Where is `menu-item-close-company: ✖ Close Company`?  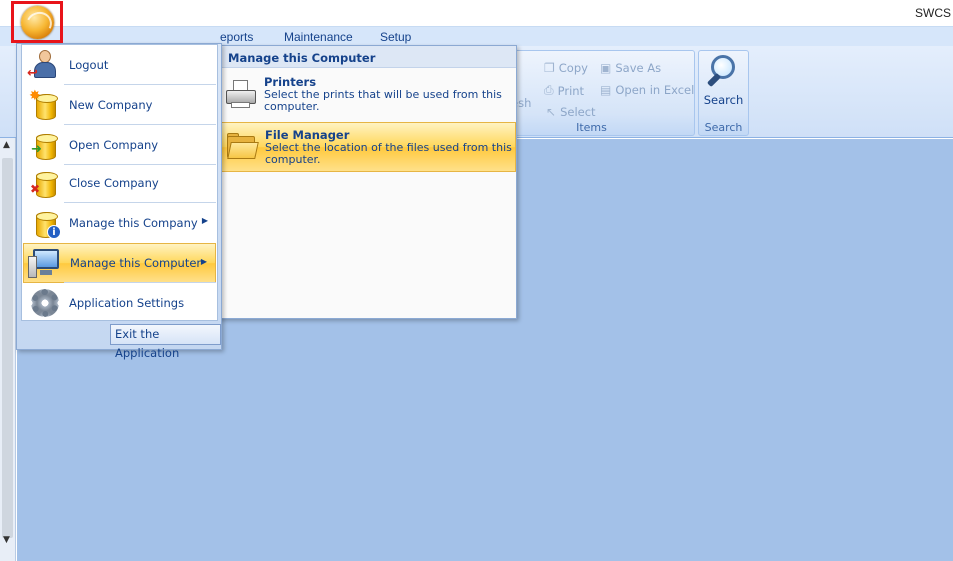
menu-item-close-company: ✖ Close Company is located at coordinates (119, 183).